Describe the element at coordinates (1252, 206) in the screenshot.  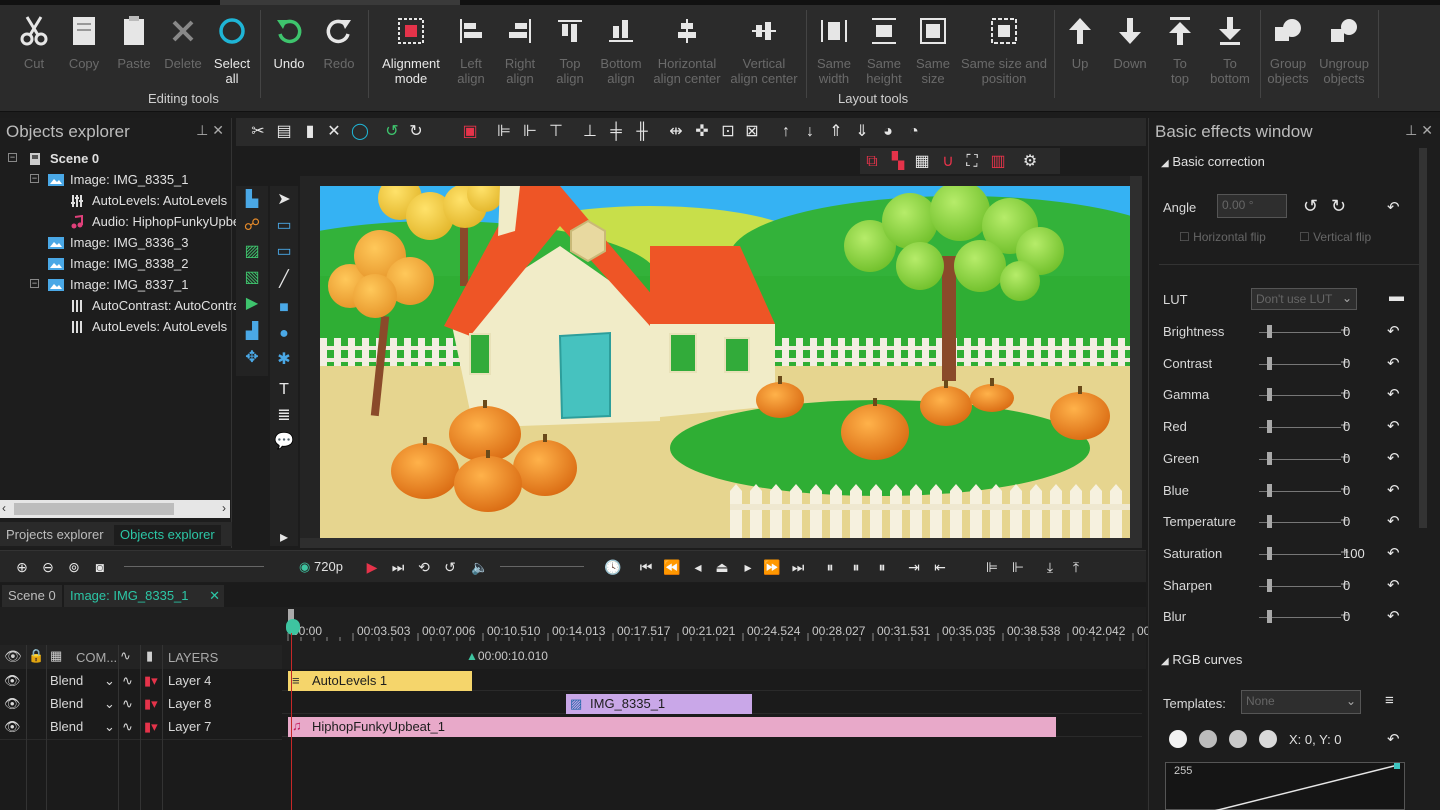
I see `angle-input: 0.00 °` at that location.